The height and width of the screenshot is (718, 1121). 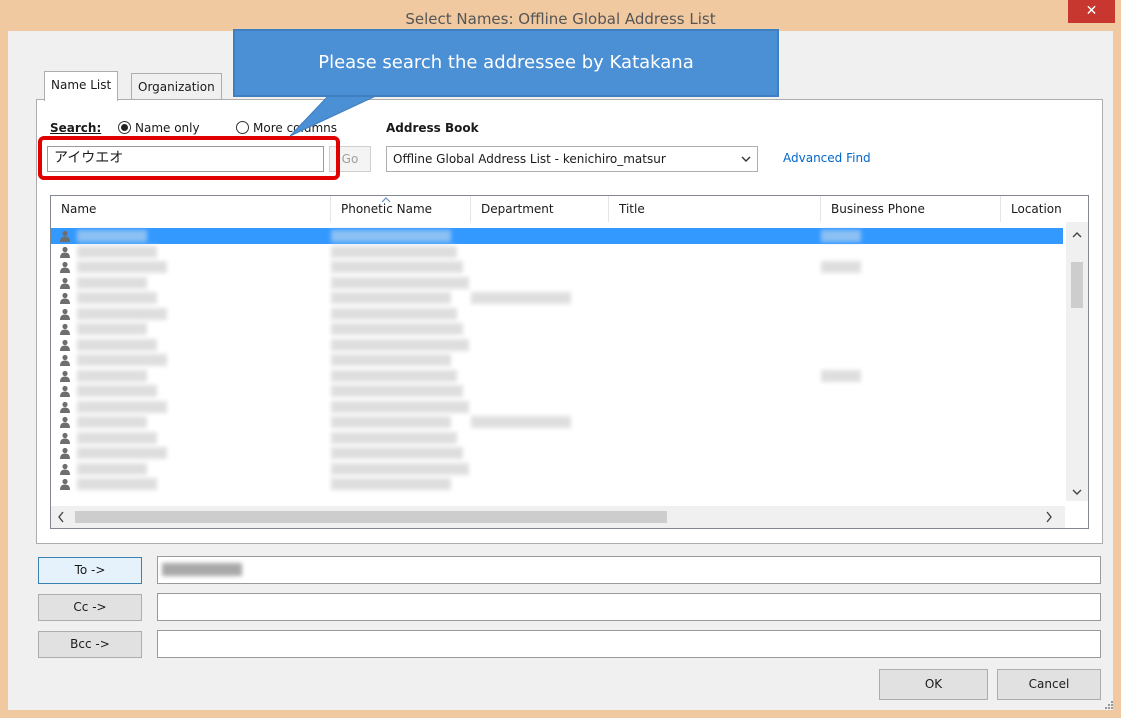 What do you see at coordinates (629, 644) in the screenshot?
I see `bcc-field` at bounding box center [629, 644].